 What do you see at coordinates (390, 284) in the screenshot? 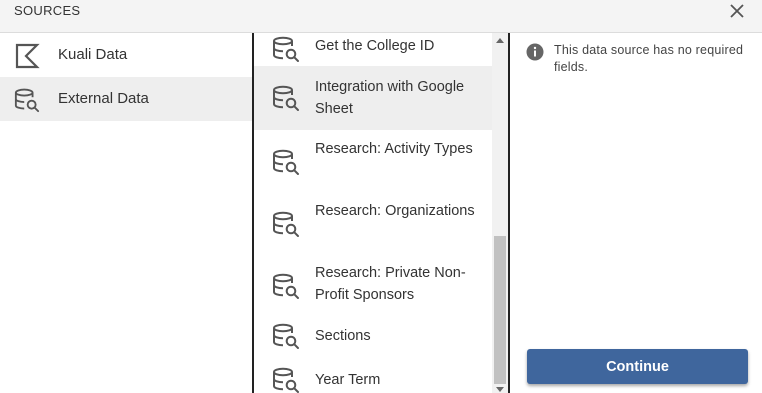
I see `list-item-label: Research: Private Non-Profit Sponsors` at bounding box center [390, 284].